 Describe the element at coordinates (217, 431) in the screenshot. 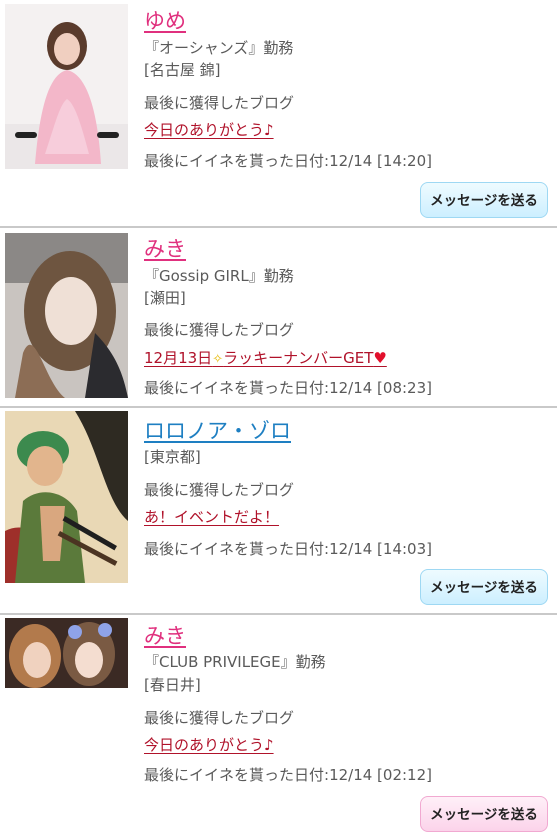

I see `user-name-link: ロロノア・ゾロ` at that location.